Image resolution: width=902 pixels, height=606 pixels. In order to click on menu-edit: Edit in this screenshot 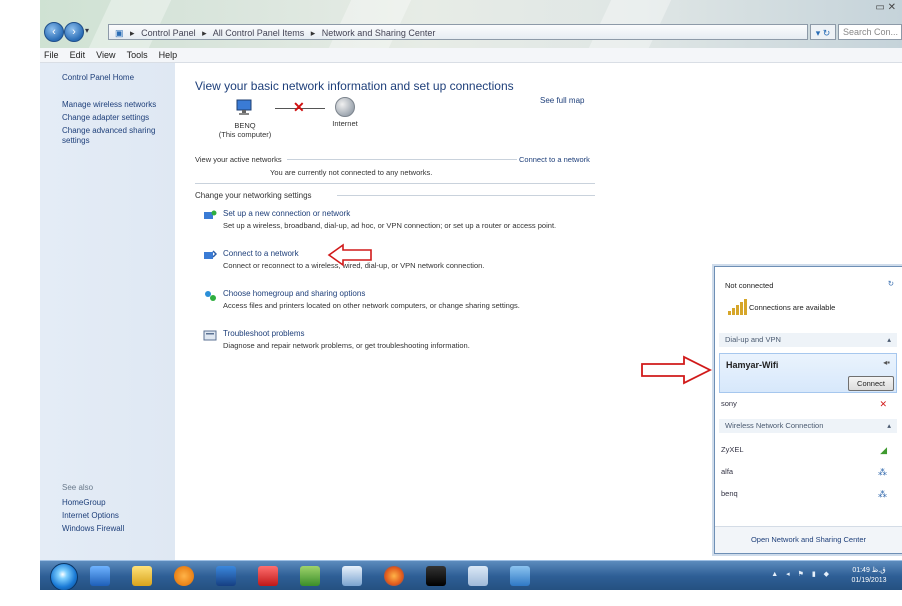, I will do `click(78, 55)`.